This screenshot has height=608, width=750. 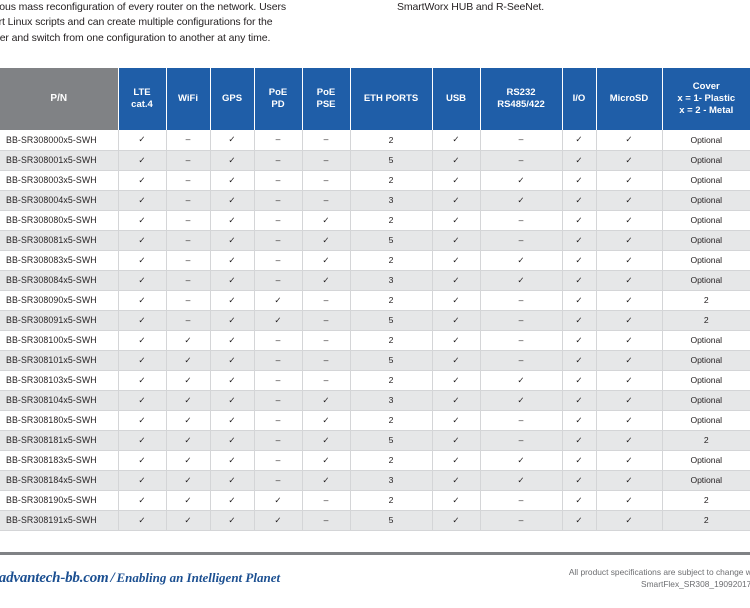 I want to click on column-header-poe-pd-line-2: PD, so click(x=278, y=104).